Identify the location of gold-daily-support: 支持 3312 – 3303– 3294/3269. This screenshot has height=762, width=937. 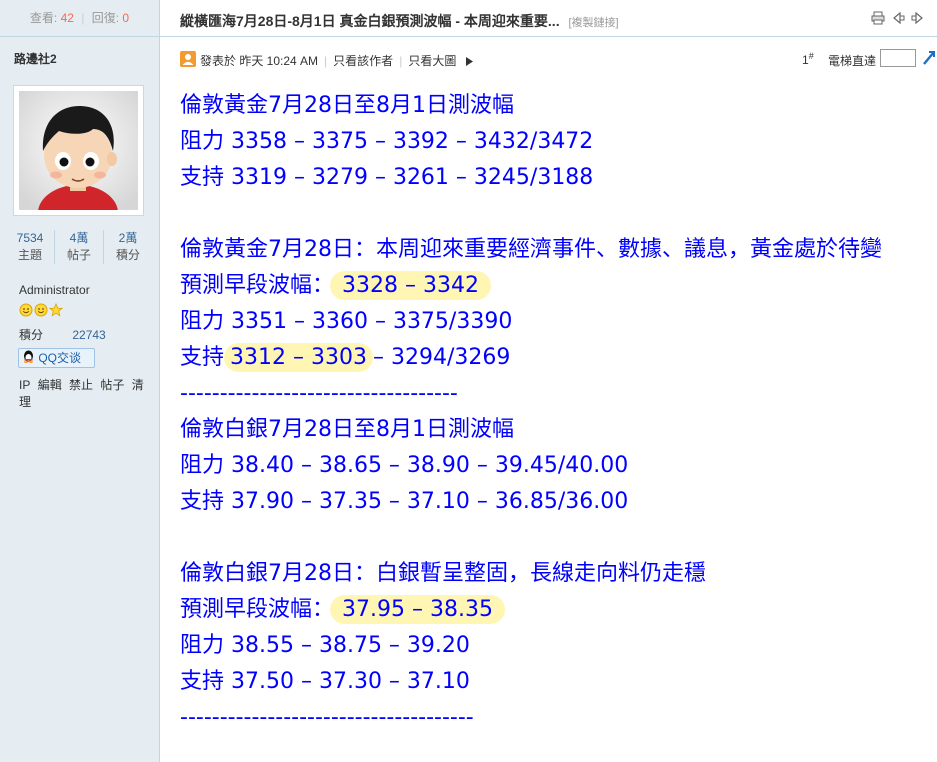
(555, 358).